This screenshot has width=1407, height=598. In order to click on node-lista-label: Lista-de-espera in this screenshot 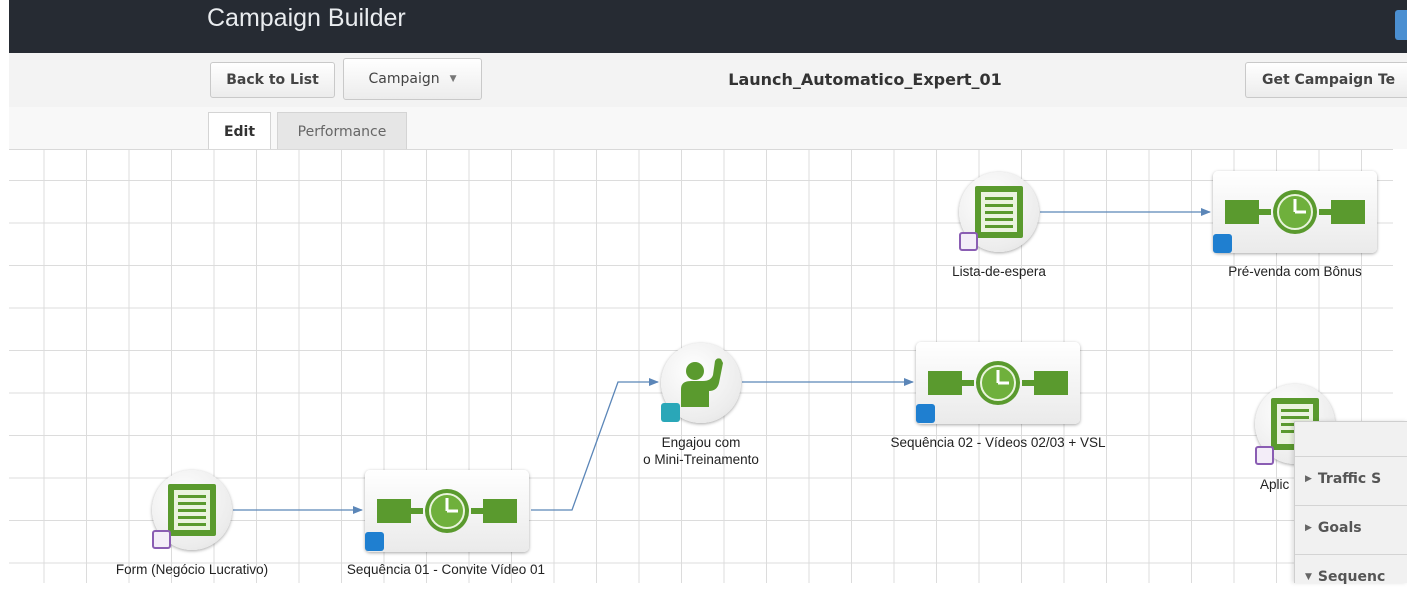, I will do `click(999, 271)`.